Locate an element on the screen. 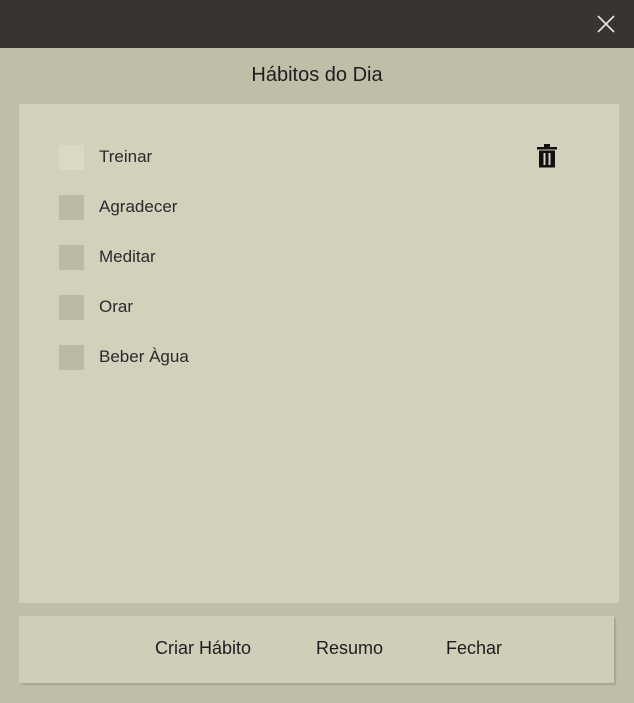 The width and height of the screenshot is (634, 703). habit-label: Beber Àgua is located at coordinates (144, 356).